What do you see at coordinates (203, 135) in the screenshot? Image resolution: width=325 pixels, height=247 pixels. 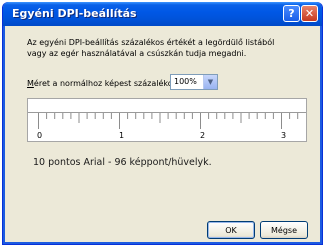 I see `ruler-label-2: 2` at bounding box center [203, 135].